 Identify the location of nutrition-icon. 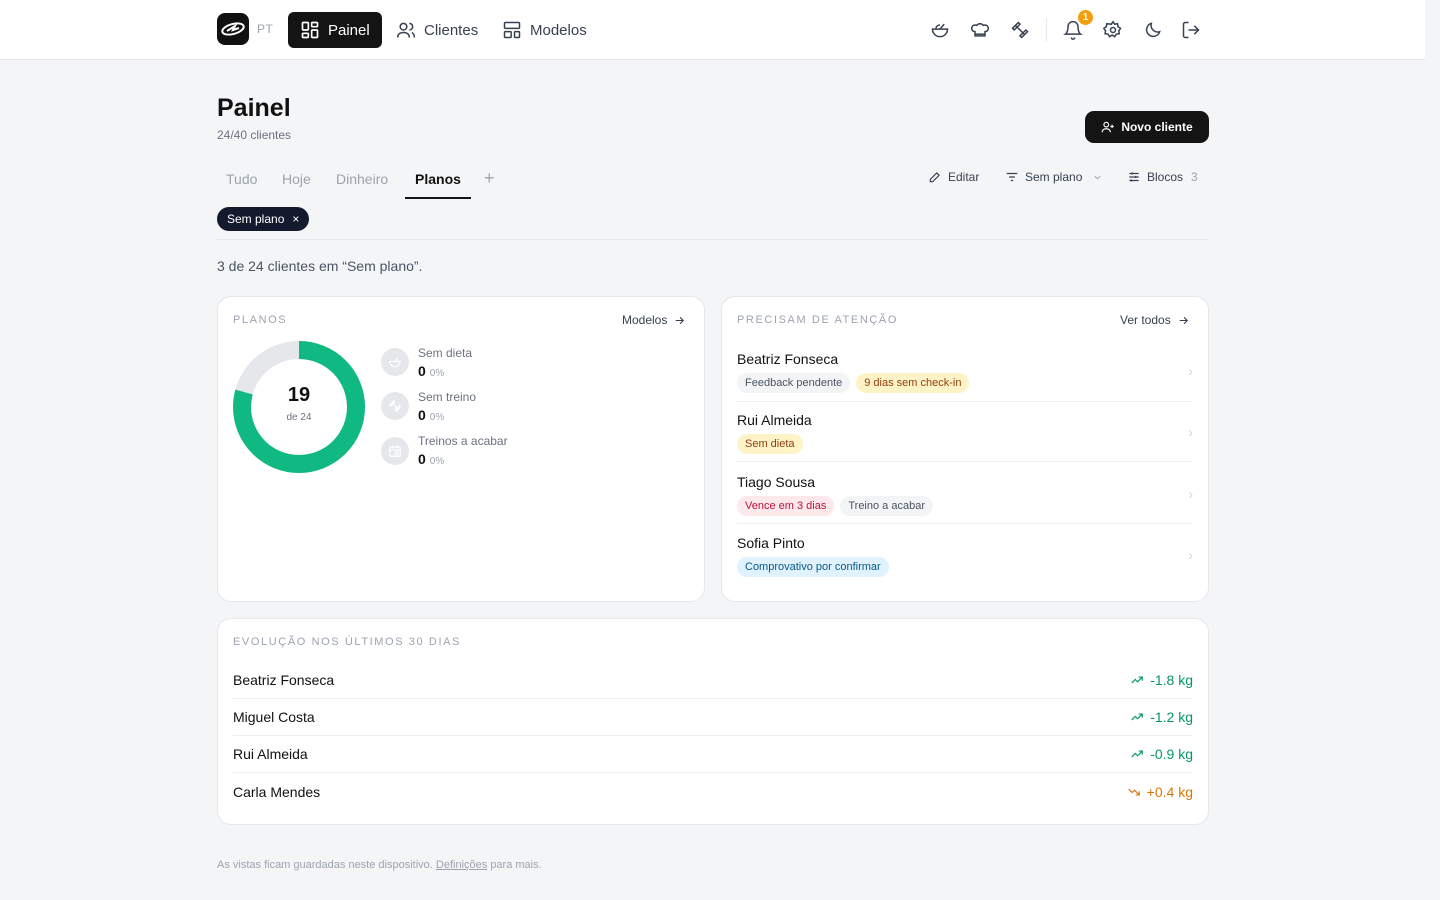
(940, 30).